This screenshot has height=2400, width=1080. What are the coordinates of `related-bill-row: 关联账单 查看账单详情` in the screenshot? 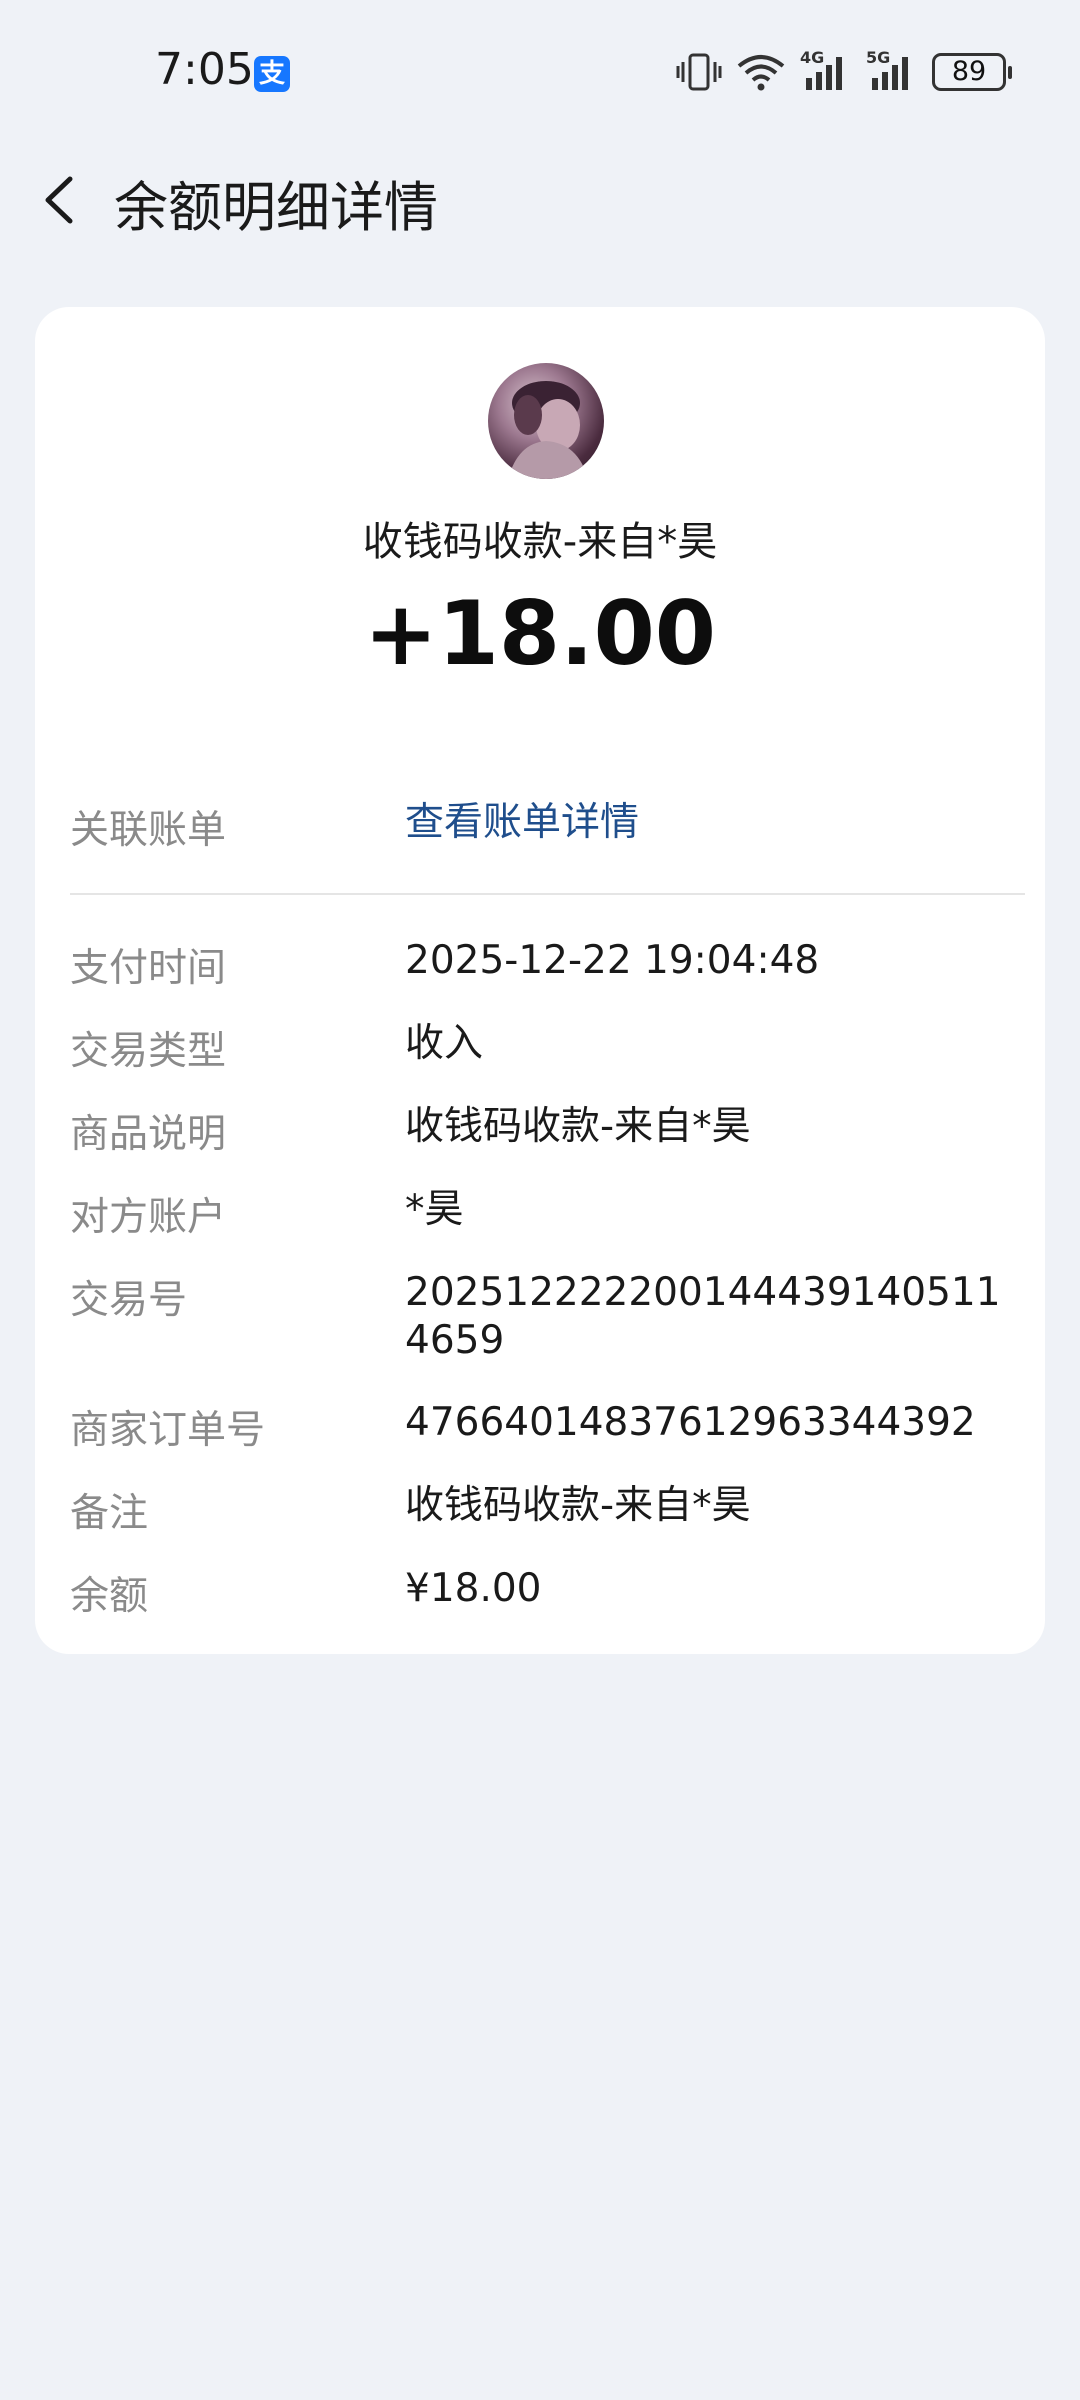 It's located at (547, 825).